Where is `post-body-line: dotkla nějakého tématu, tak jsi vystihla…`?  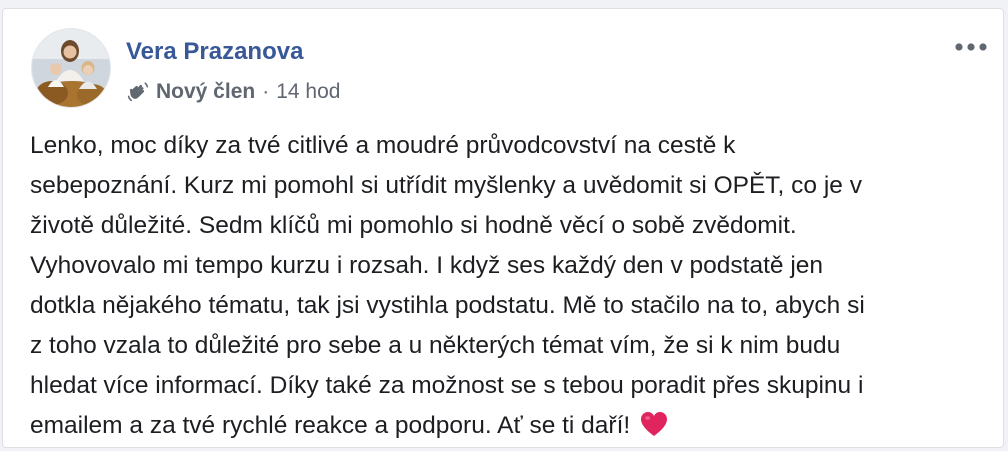 post-body-line: dotkla nějakého tématu, tak jsi vystihla… is located at coordinates (447, 305).